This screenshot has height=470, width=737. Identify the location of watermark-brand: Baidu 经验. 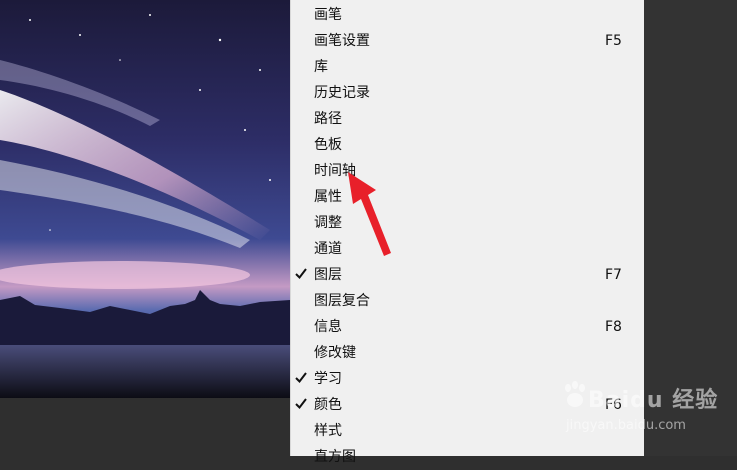
(653, 400).